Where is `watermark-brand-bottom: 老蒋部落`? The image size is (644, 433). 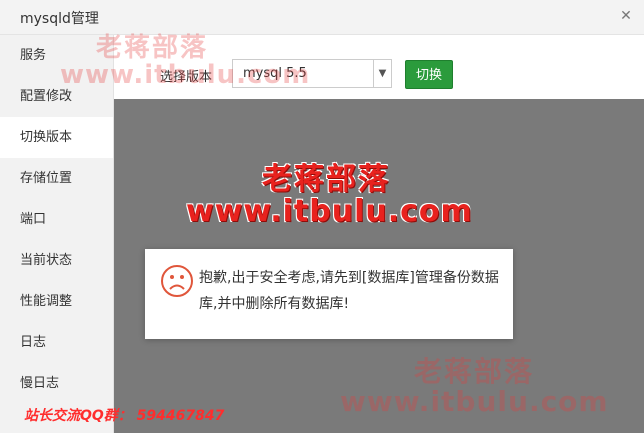
watermark-brand-bottom: 老蒋部落 is located at coordinates (474, 371).